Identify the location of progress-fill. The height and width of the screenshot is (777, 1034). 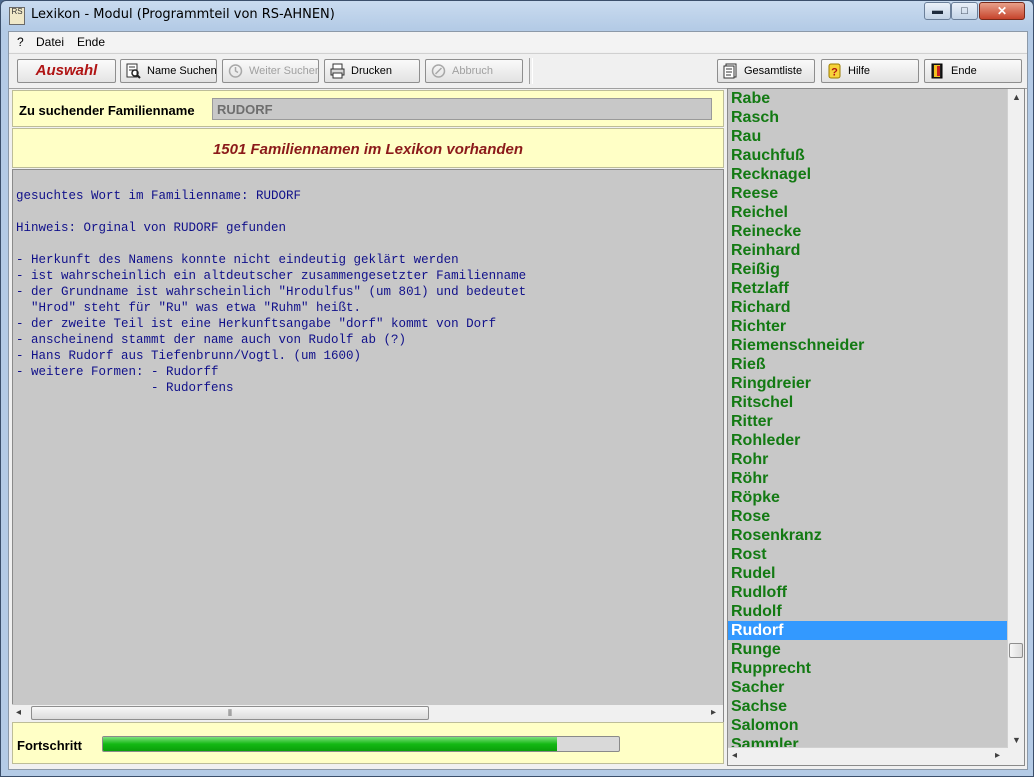
(330, 744).